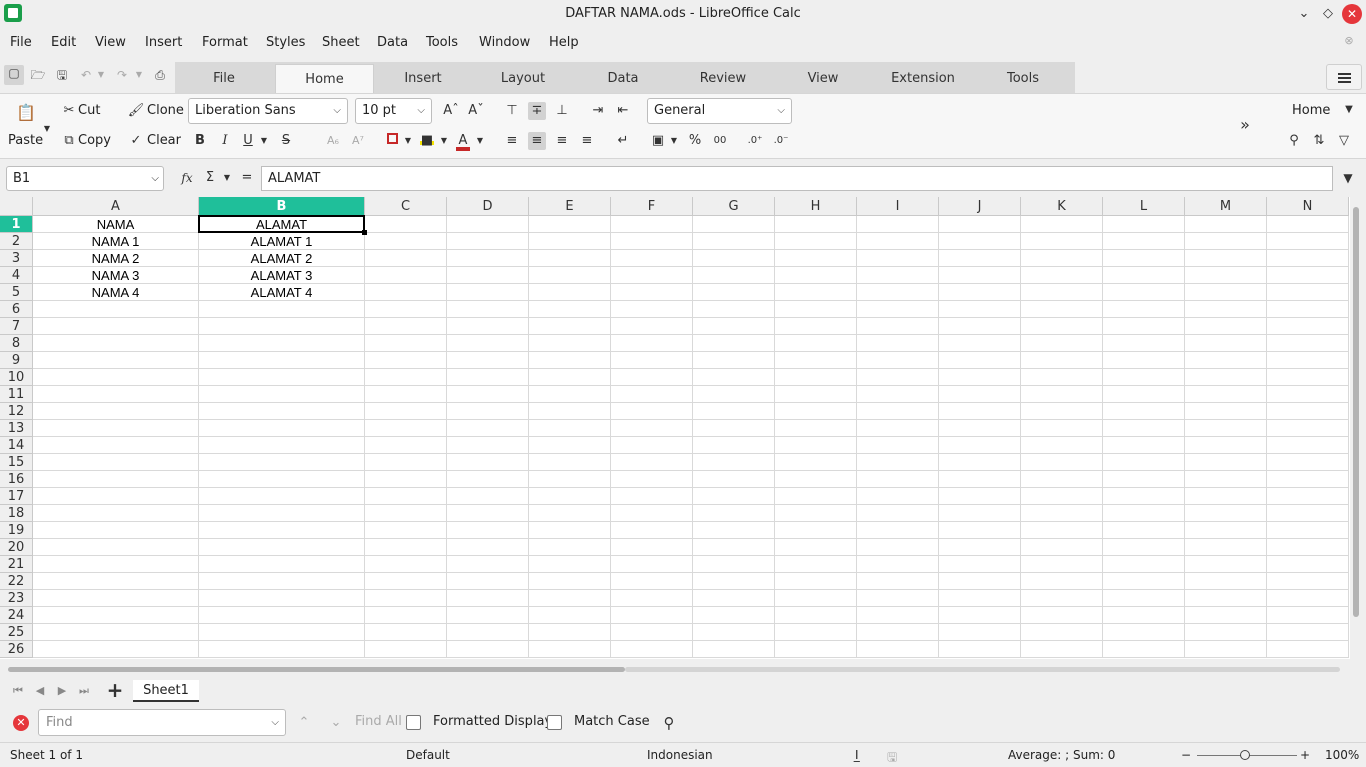 This screenshot has width=1366, height=767. I want to click on align-right-icon: ≡, so click(562, 141).